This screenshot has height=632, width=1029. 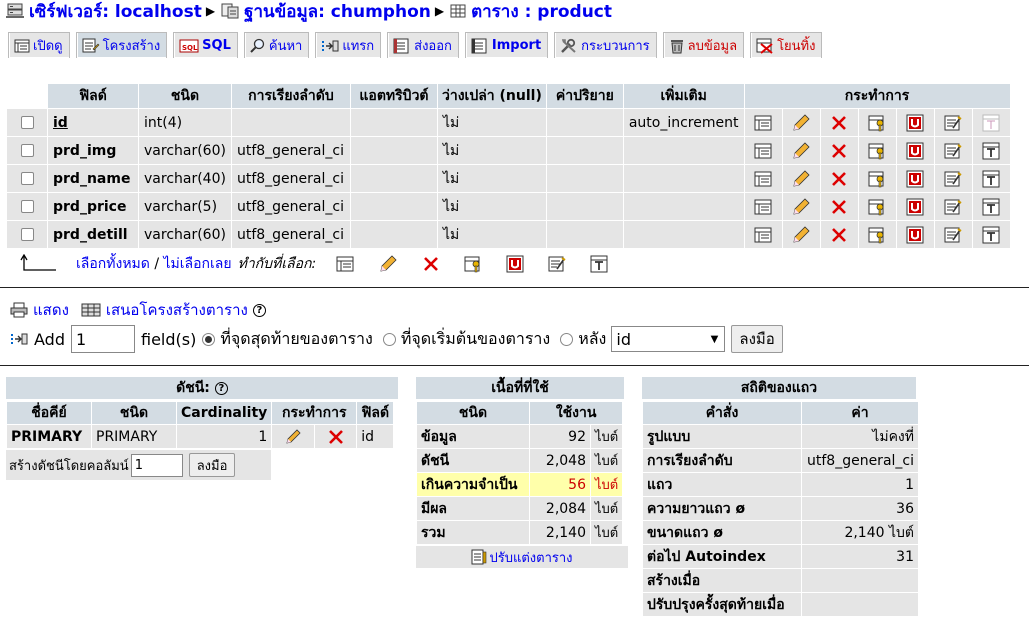 What do you see at coordinates (345, 264) in the screenshot?
I see `browse-distinct-icon` at bounding box center [345, 264].